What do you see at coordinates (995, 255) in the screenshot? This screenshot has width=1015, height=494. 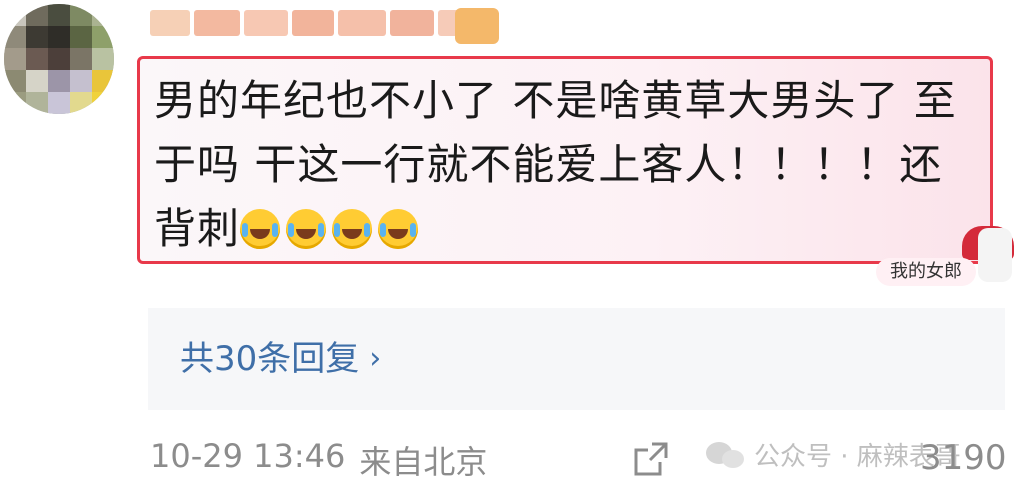 I see `sticker-face-icon` at bounding box center [995, 255].